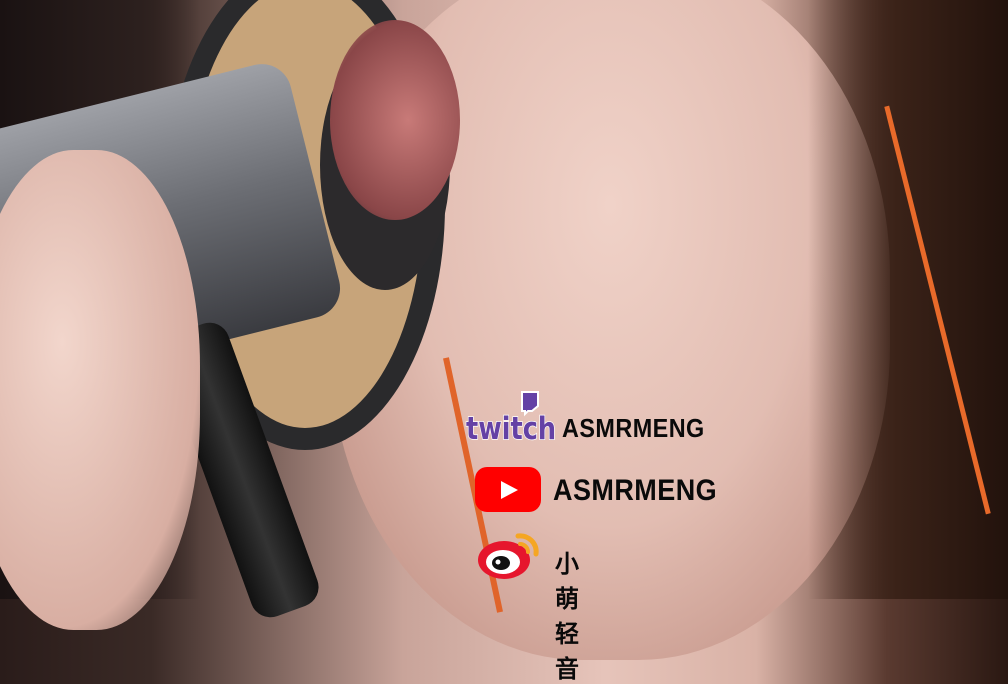 The image size is (1008, 684). Describe the element at coordinates (635, 490) in the screenshot. I see `youtube-handle: ASMRMENG` at that location.